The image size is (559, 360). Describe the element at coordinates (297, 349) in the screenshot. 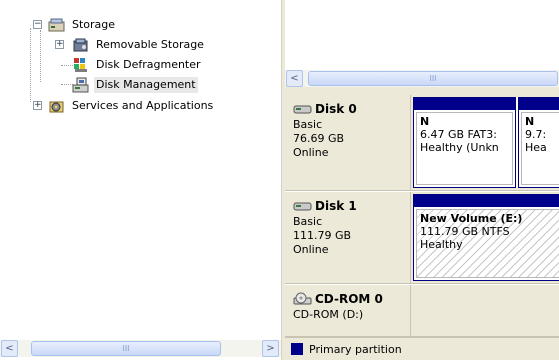

I see `primary-partition-swatch` at that location.